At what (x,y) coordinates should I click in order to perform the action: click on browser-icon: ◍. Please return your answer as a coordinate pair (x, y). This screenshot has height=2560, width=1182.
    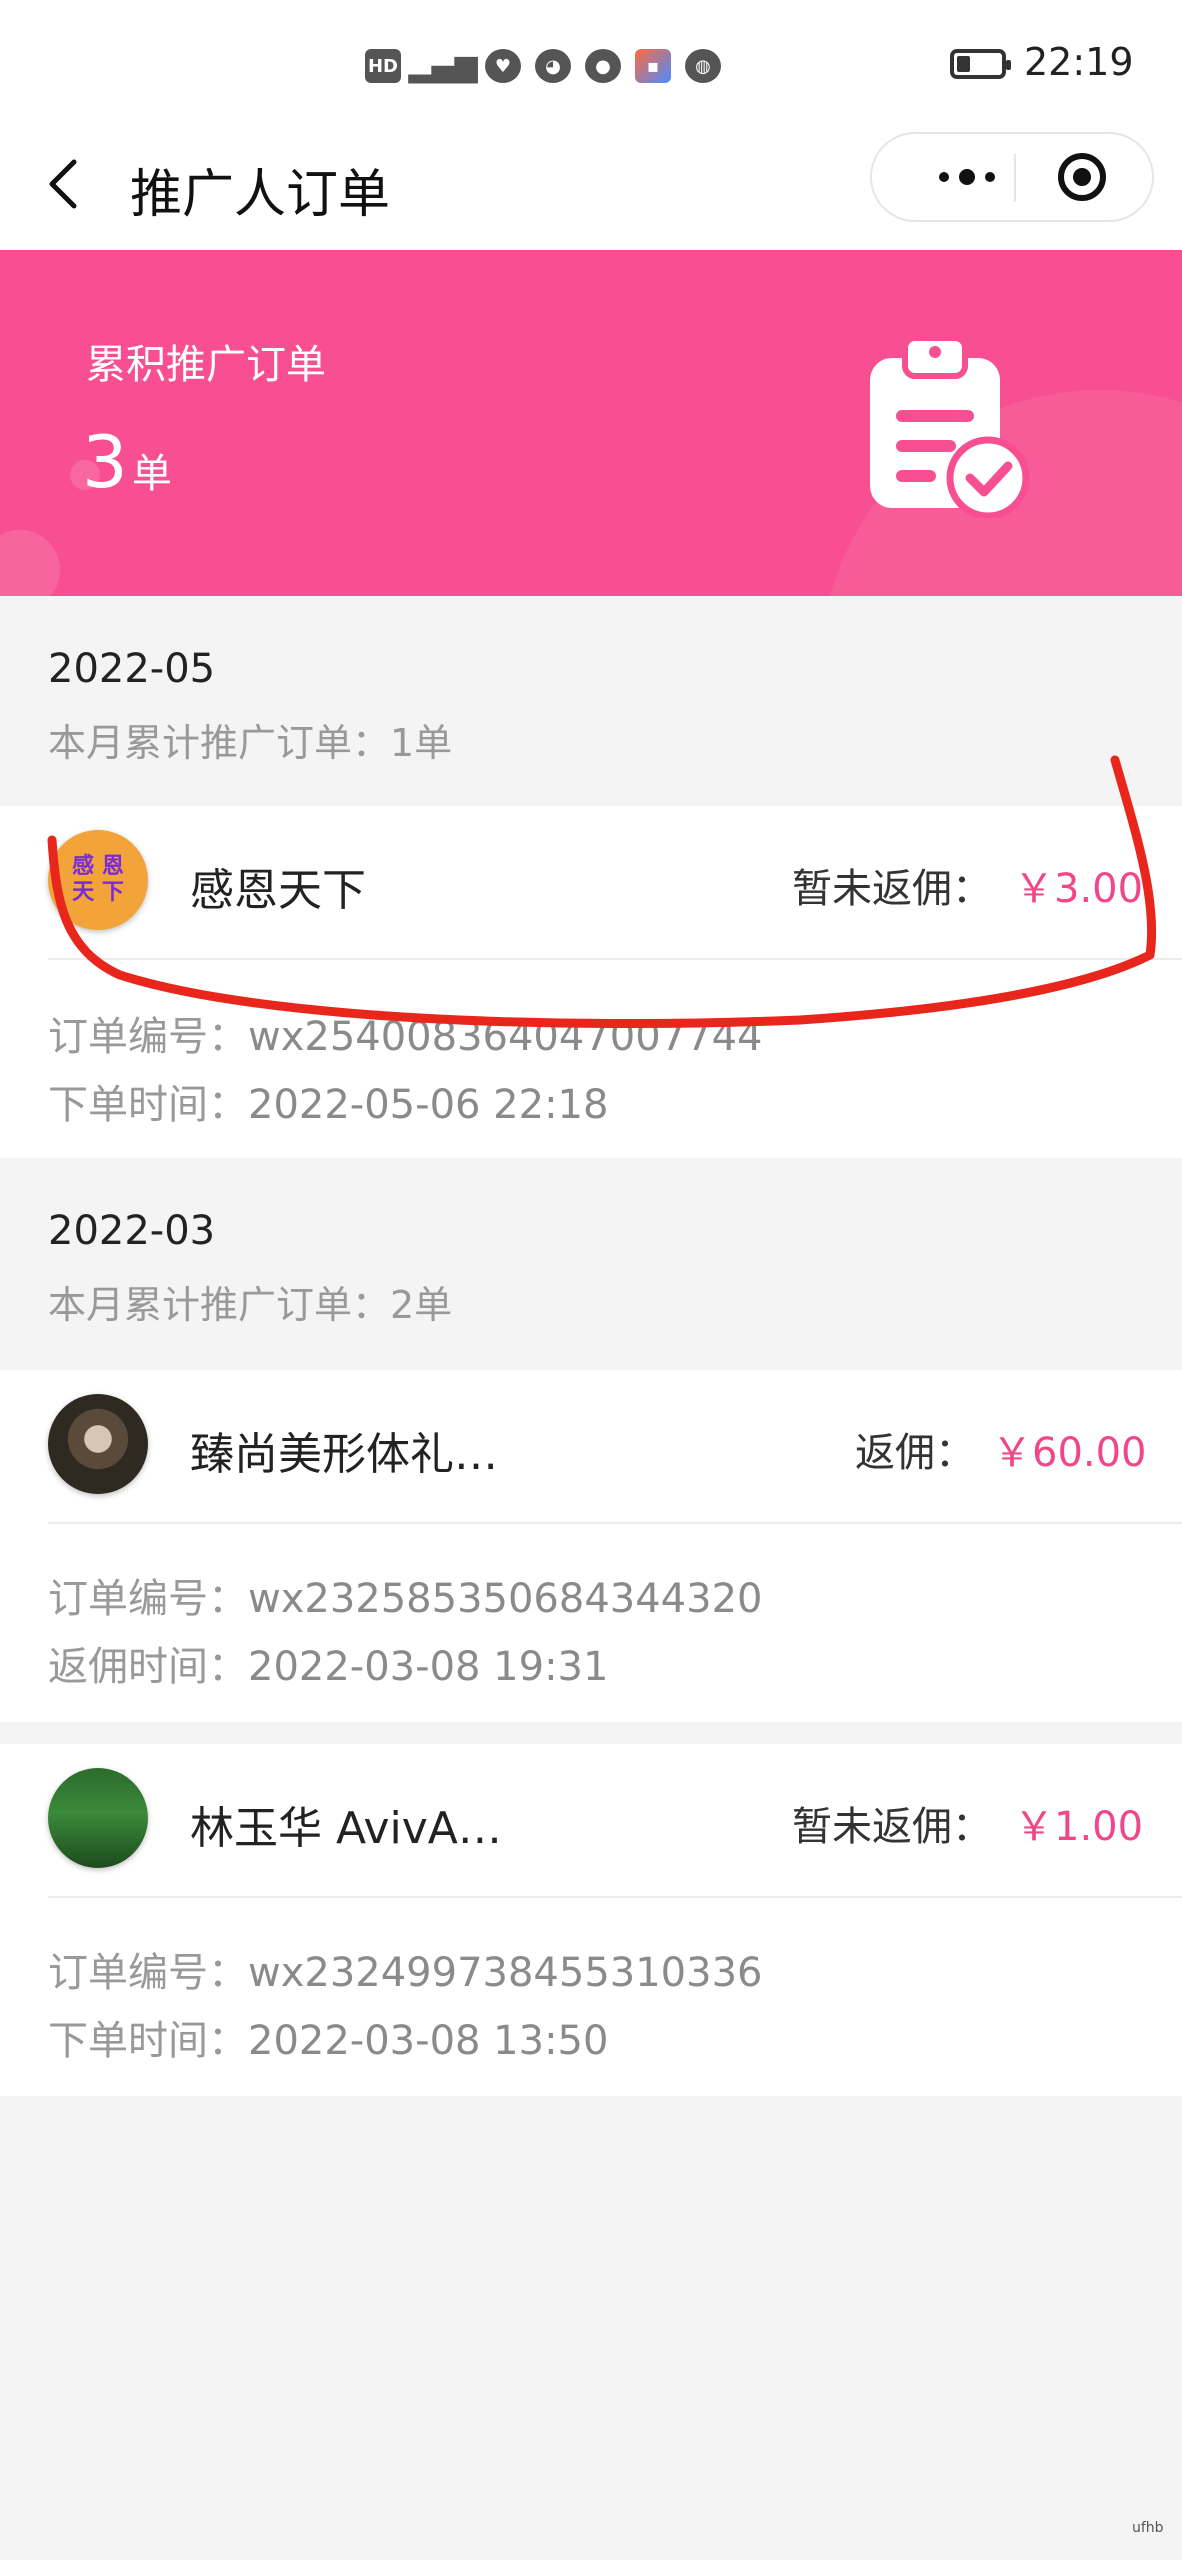
    Looking at the image, I should click on (703, 66).